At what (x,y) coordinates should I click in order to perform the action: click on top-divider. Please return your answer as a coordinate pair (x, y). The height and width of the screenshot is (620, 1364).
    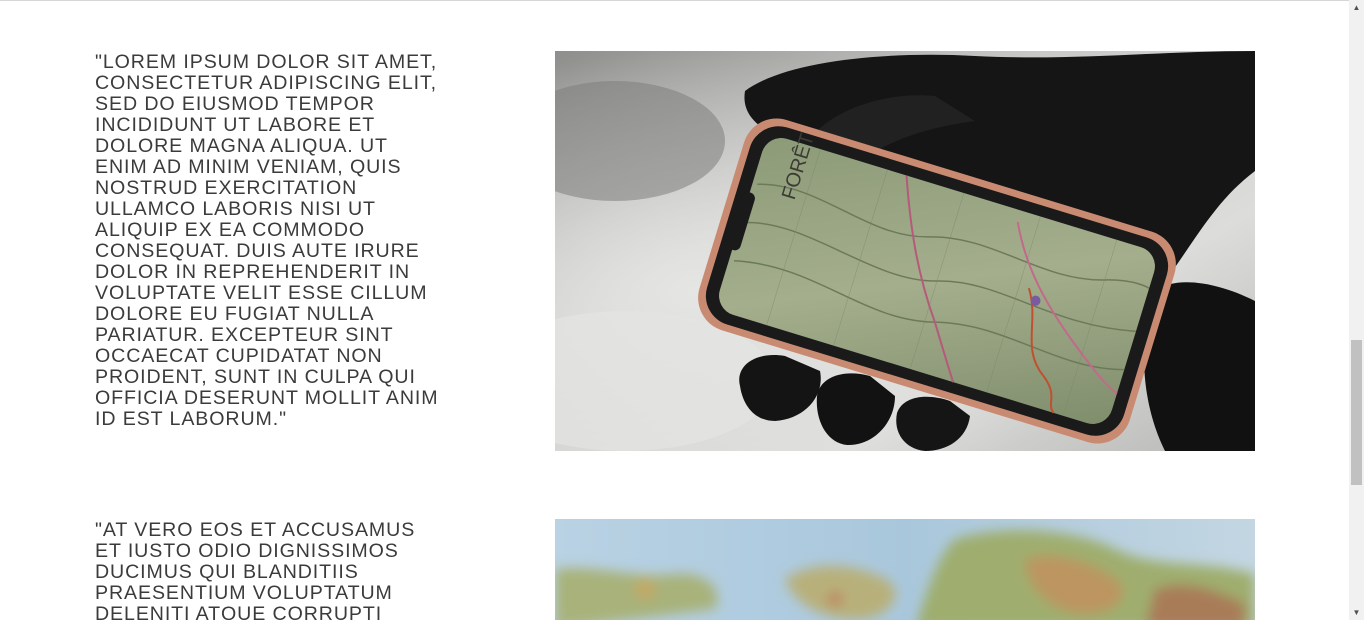
    Looking at the image, I should click on (674, 0).